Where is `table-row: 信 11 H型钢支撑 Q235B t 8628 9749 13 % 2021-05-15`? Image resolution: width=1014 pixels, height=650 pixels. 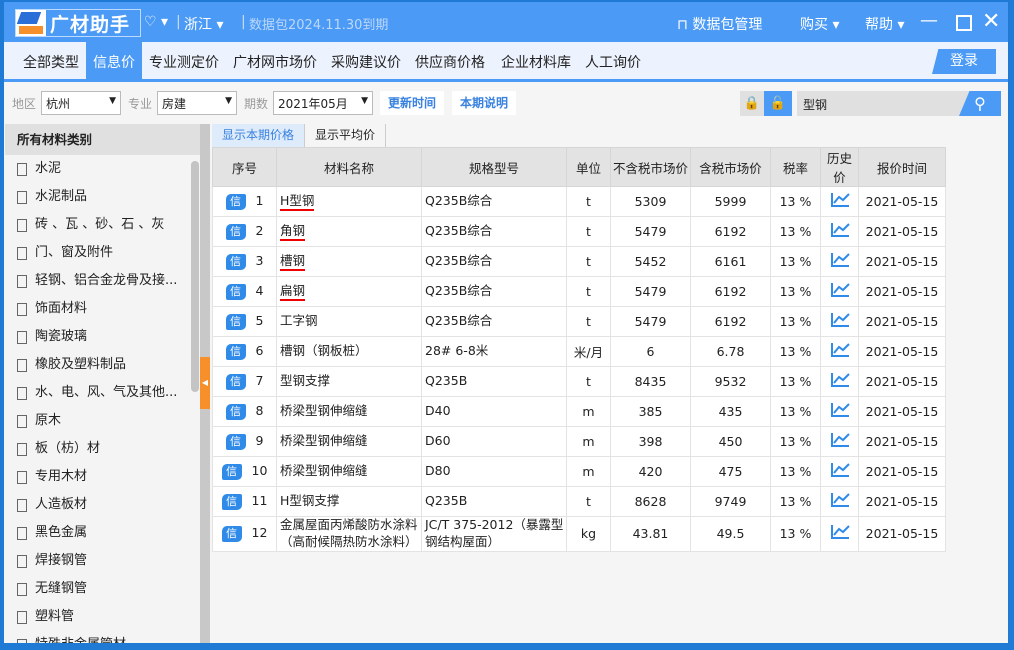 table-row: 信 11 H型钢支撑 Q235B t 8628 9749 13 % 2021-05-15 is located at coordinates (579, 501).